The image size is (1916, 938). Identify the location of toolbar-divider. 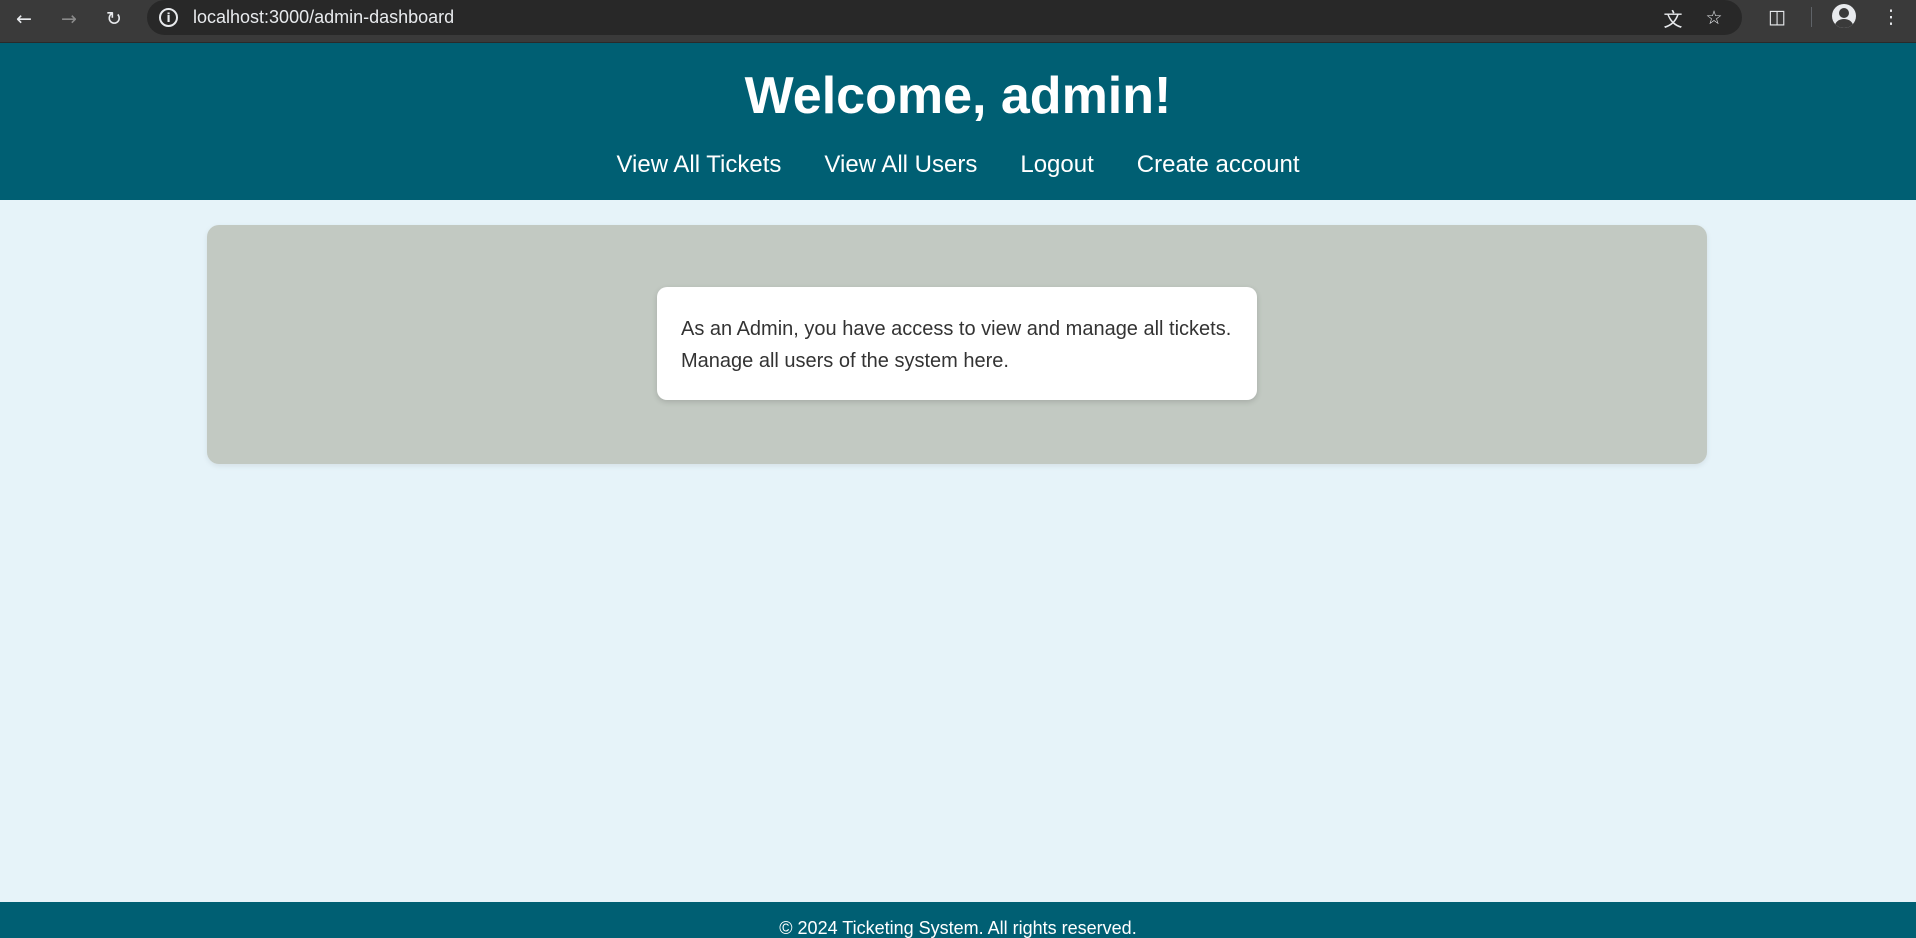
(1811, 17).